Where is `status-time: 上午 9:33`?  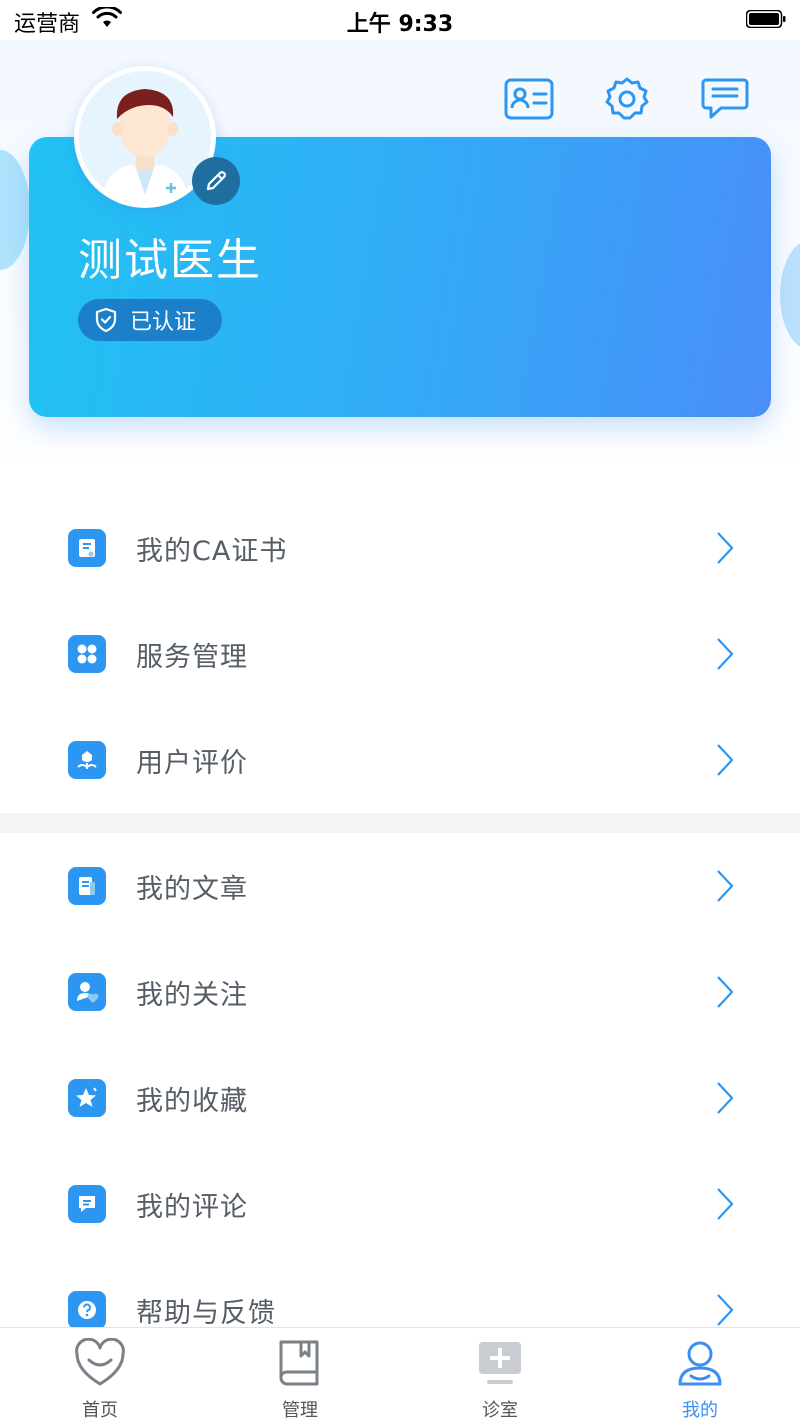
status-time: 上午 9:33 is located at coordinates (400, 24).